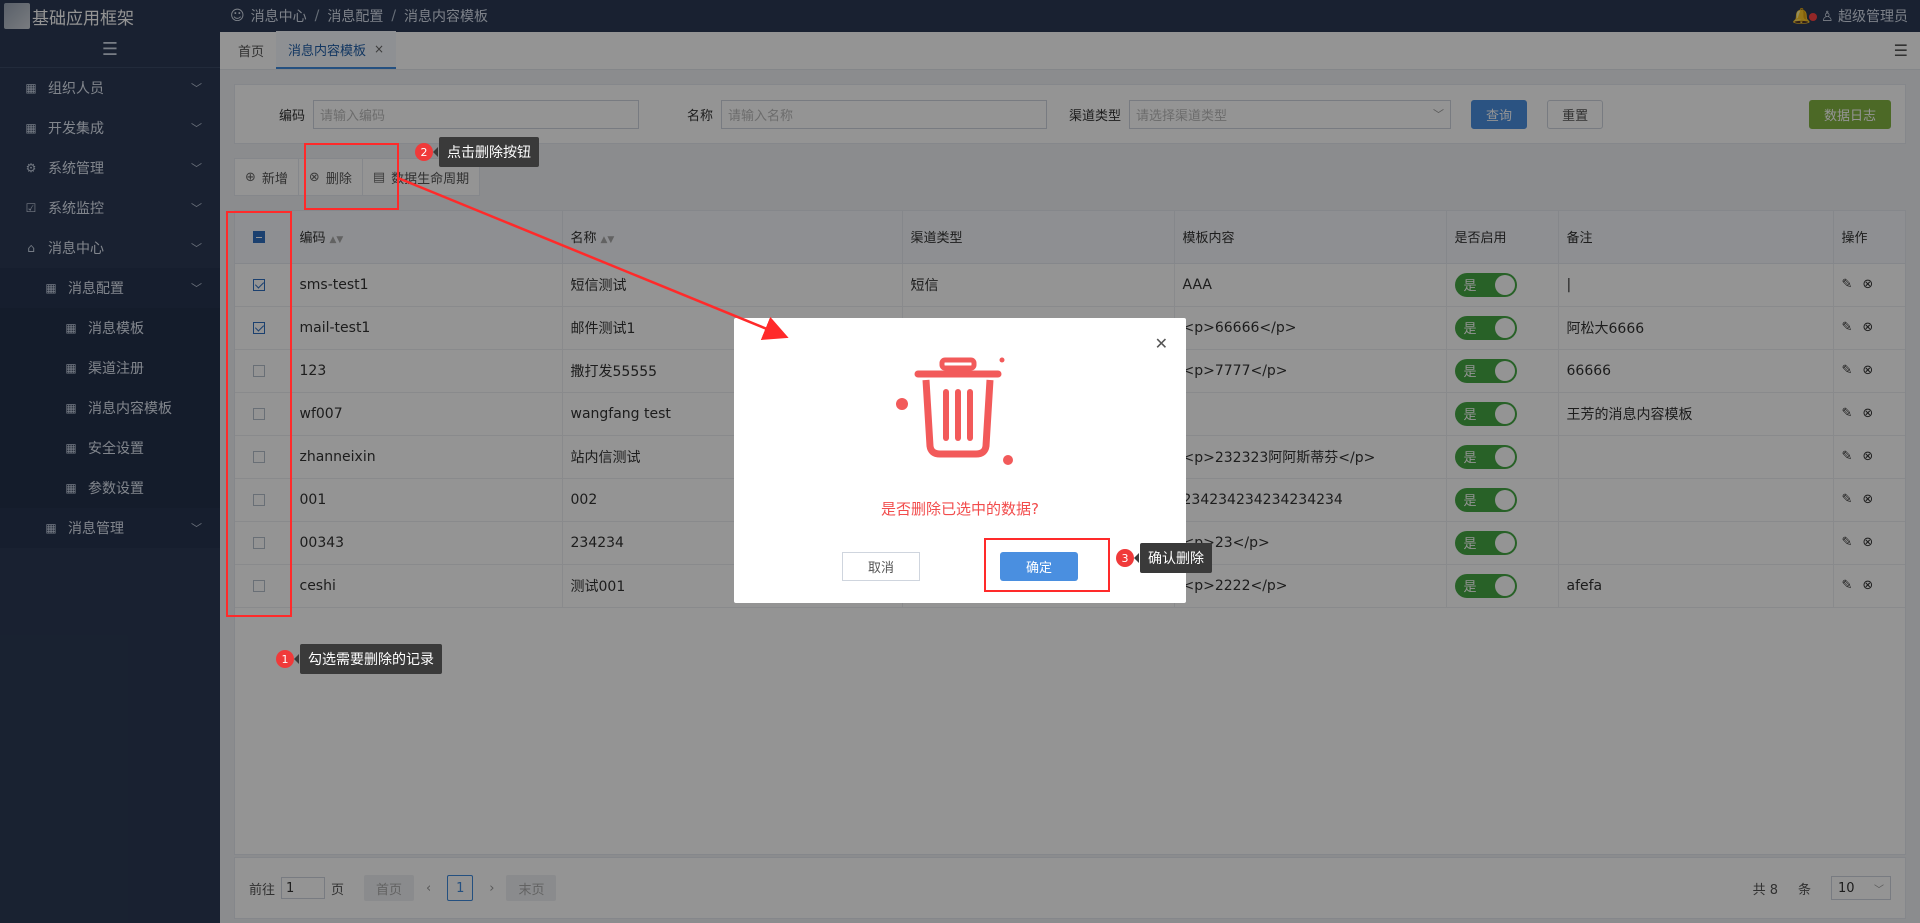 The height and width of the screenshot is (923, 1920). Describe the element at coordinates (1161, 343) in the screenshot. I see `close-icon: ✕` at that location.